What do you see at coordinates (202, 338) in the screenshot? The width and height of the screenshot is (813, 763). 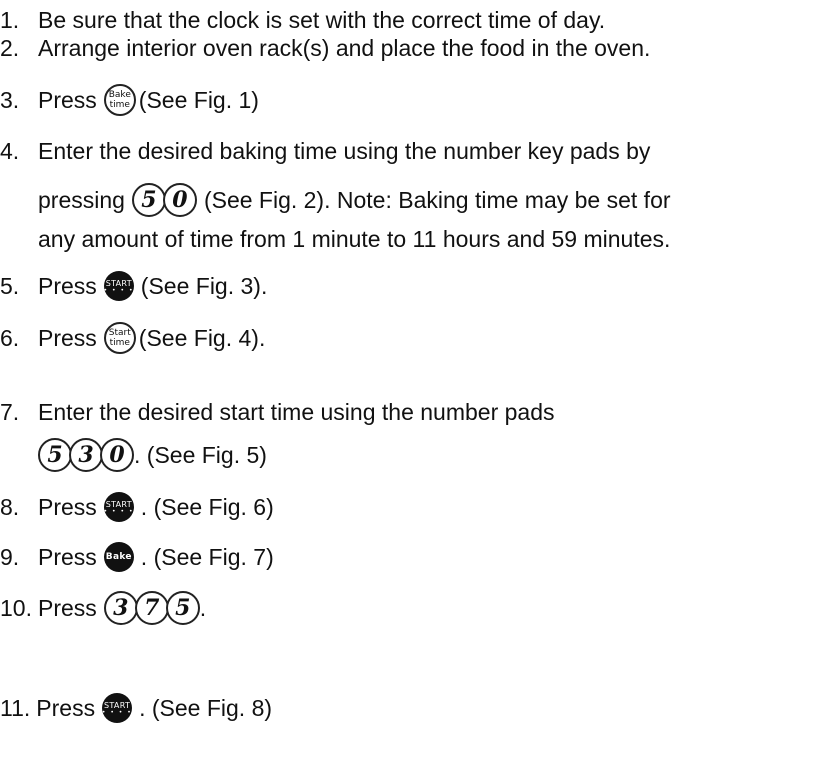 I see `step-figure-ref: (See Fig. 4).` at bounding box center [202, 338].